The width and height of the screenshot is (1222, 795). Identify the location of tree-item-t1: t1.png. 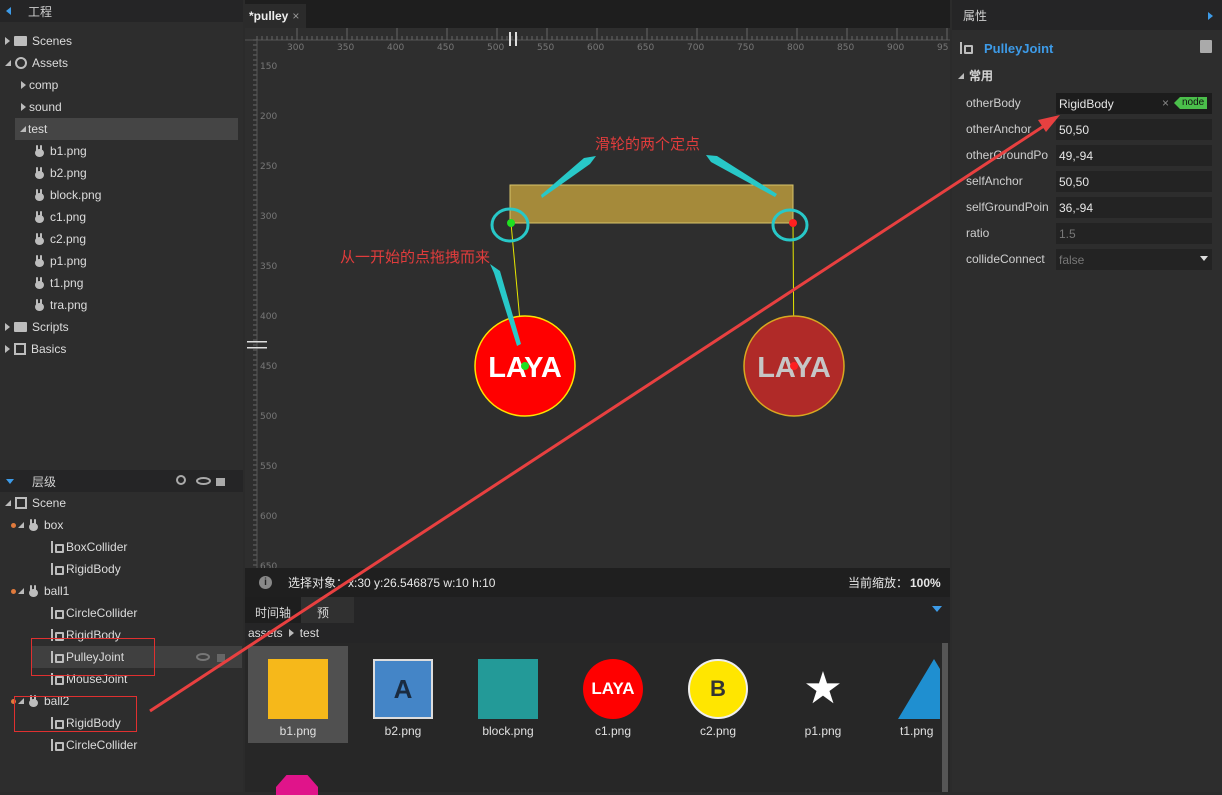
(58, 283).